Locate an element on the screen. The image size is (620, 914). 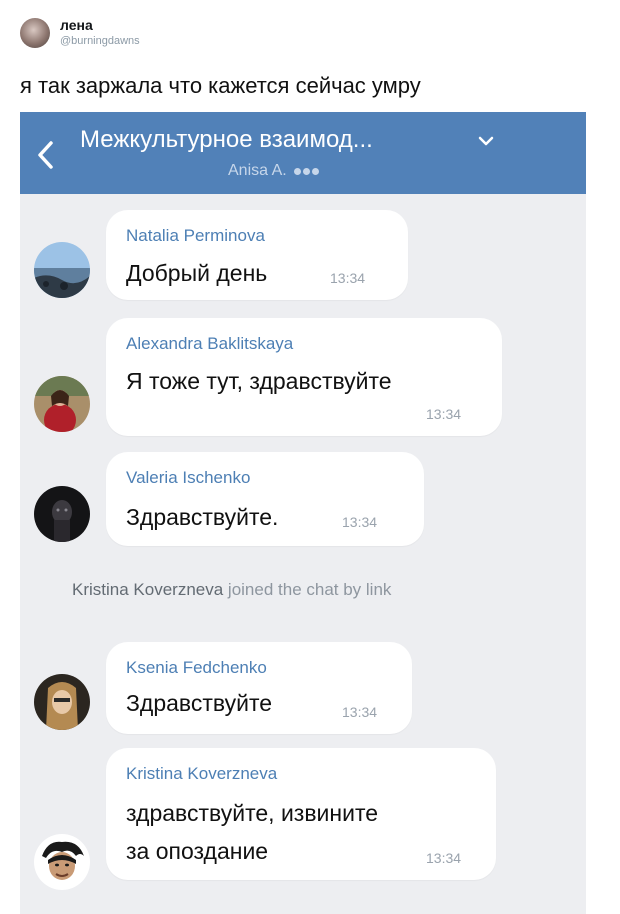
system-message-name: Kristina Koverzneva is located at coordinates (147, 589).